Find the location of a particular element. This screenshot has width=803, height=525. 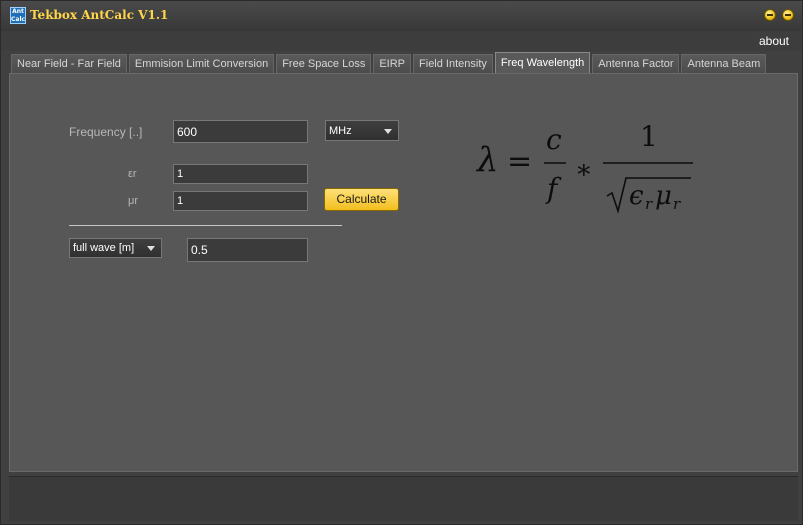

output-mode-selected: full wave [m] is located at coordinates (104, 248).